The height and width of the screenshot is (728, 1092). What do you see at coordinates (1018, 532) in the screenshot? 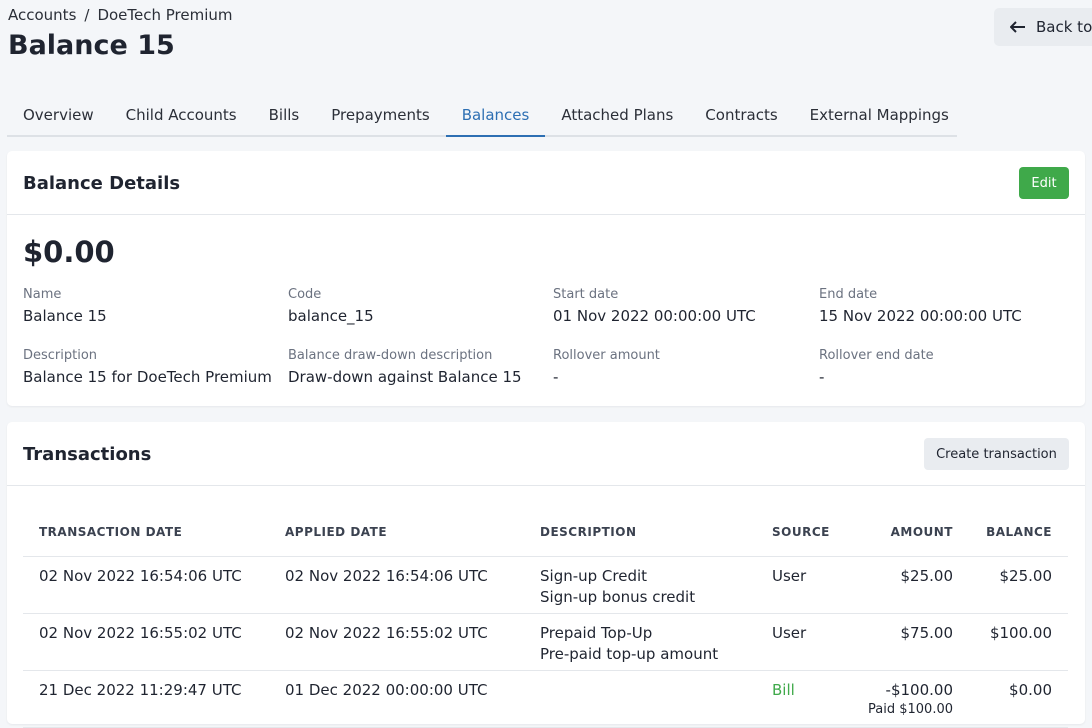
I see `column-header-balance: BALANCE` at bounding box center [1018, 532].